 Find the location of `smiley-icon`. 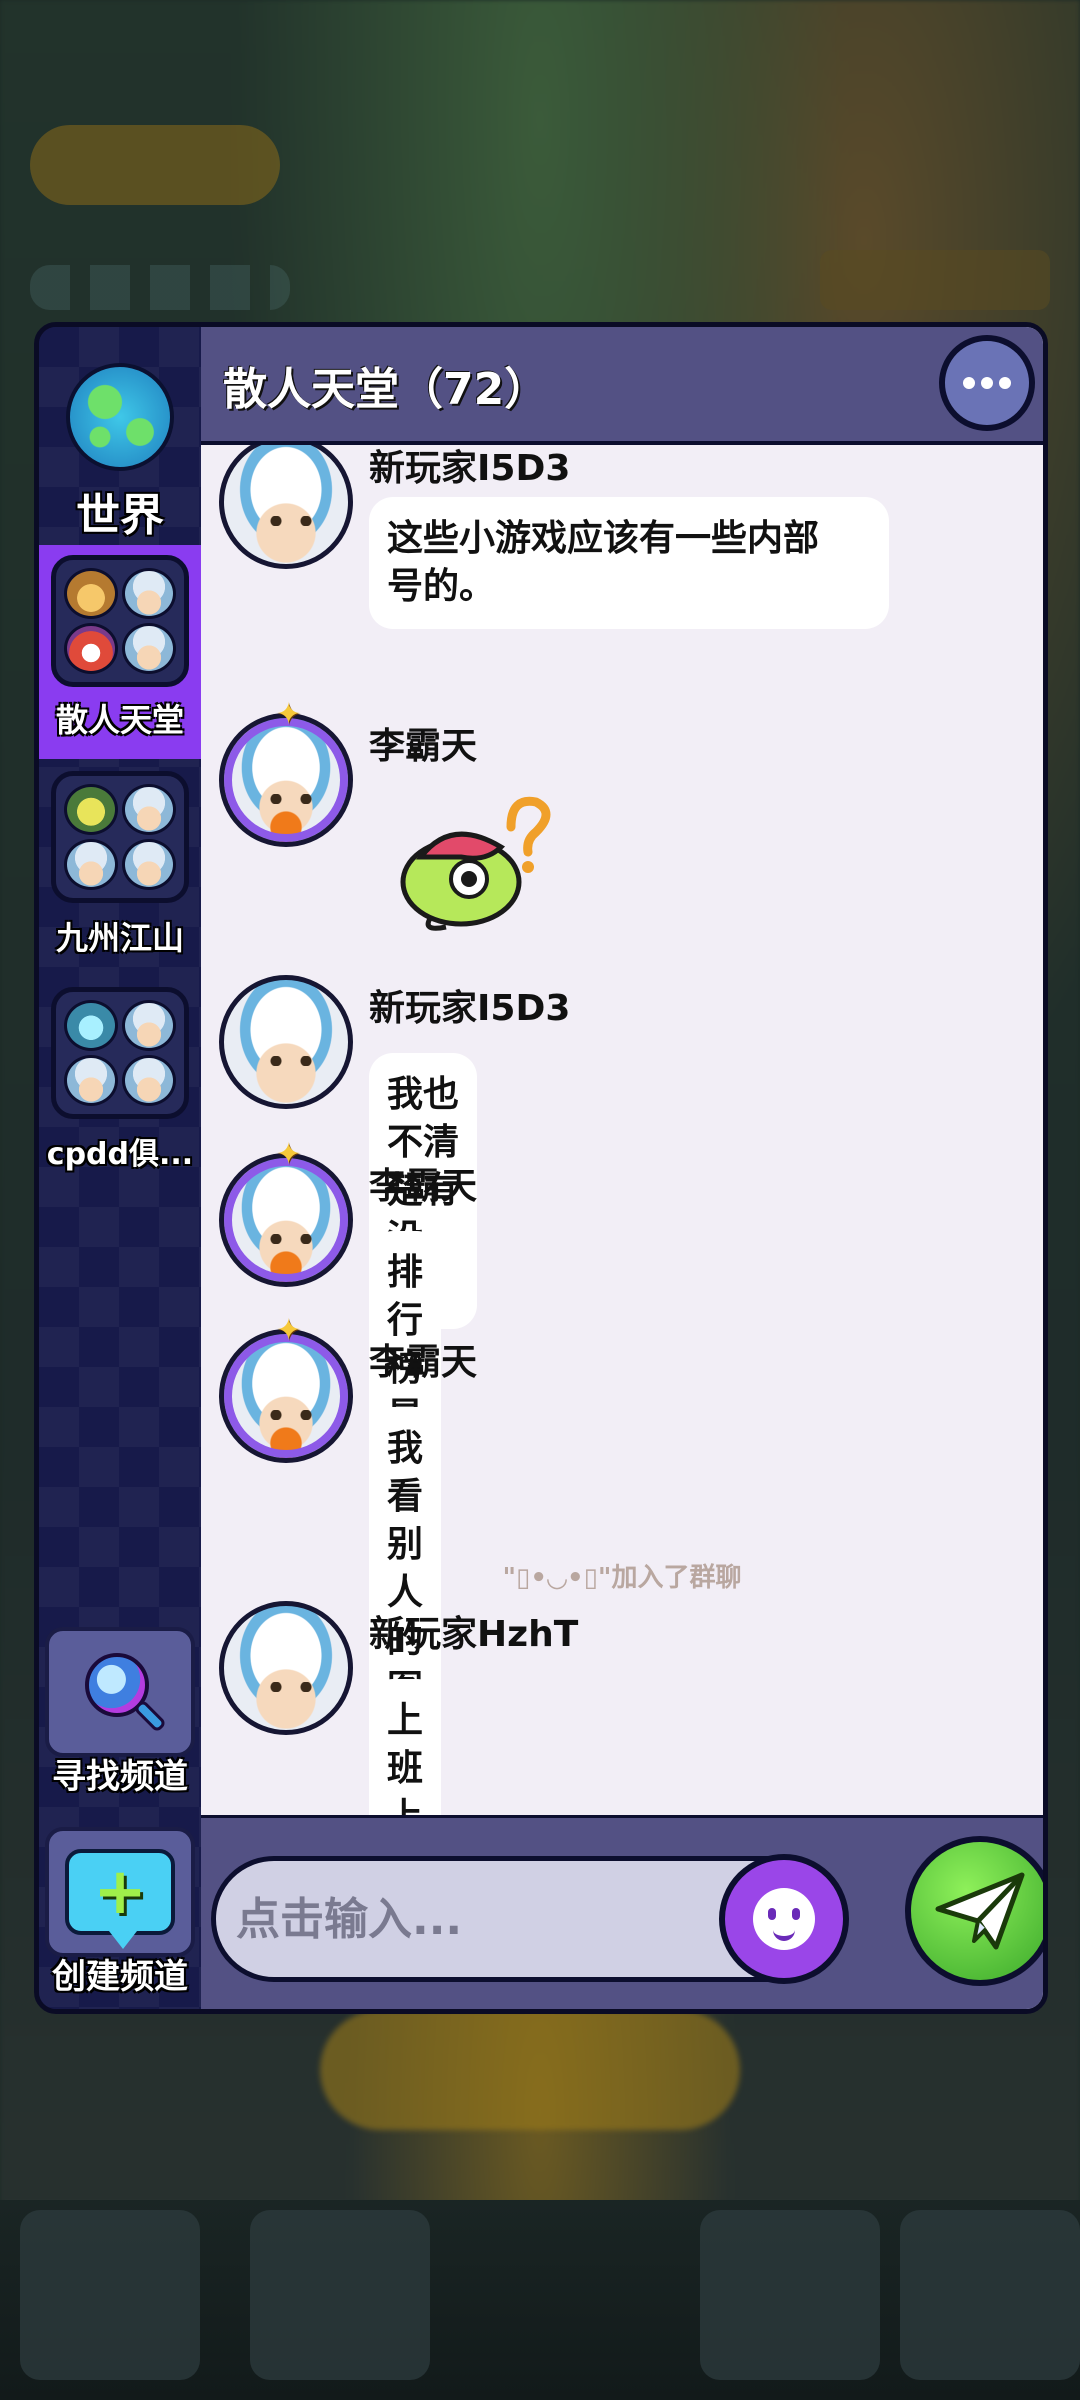

smiley-icon is located at coordinates (784, 1919).